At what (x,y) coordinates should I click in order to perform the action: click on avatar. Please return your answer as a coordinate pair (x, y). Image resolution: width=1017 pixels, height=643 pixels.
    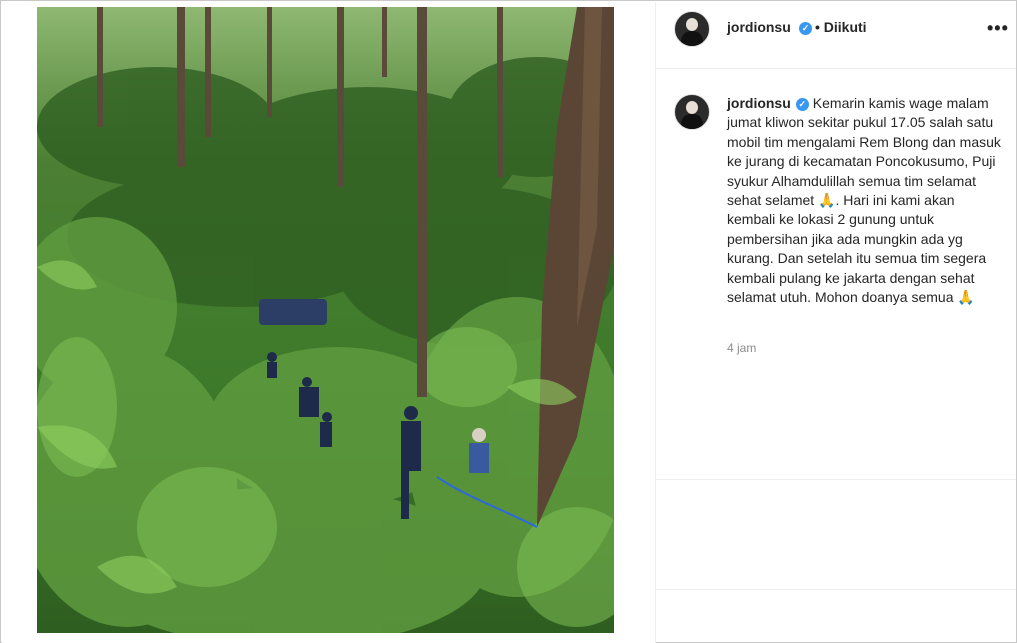
    Looking at the image, I should click on (692, 29).